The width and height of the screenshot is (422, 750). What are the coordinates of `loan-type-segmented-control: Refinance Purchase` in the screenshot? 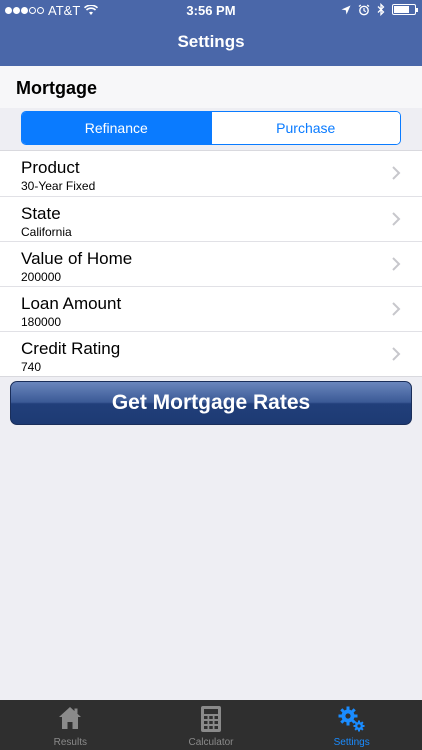 It's located at (211, 128).